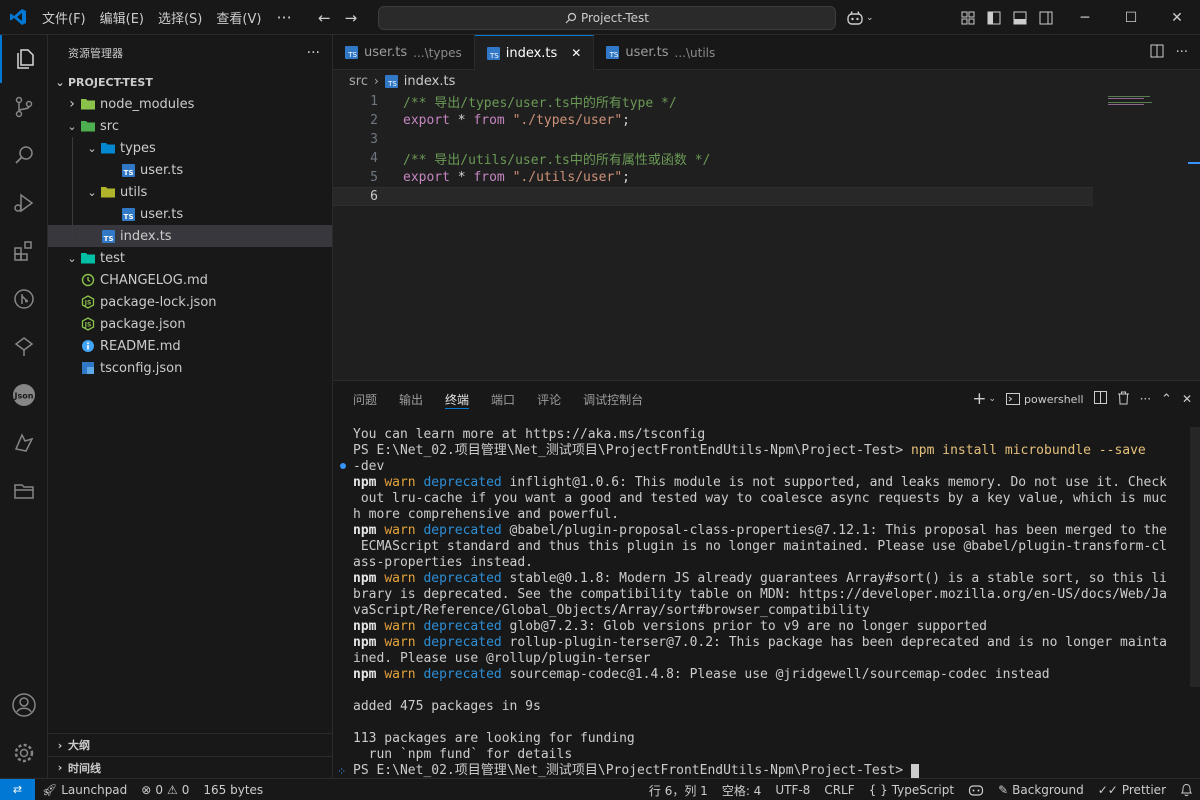 The width and height of the screenshot is (1200, 800). What do you see at coordinates (742, 789) in the screenshot?
I see `indentation-item: 空格: 4` at bounding box center [742, 789].